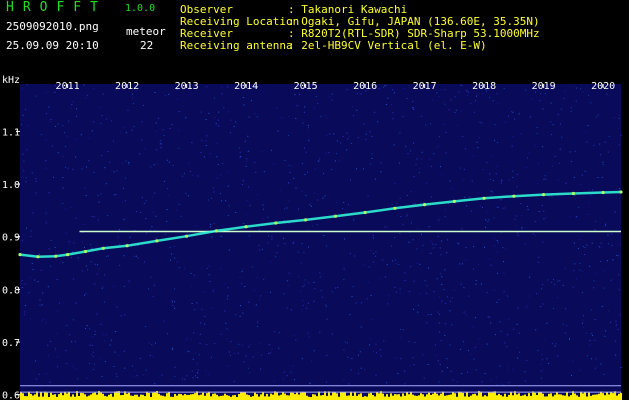 This screenshot has height=400, width=629. I want to click on x-tick-label: 2014, so click(246, 86).